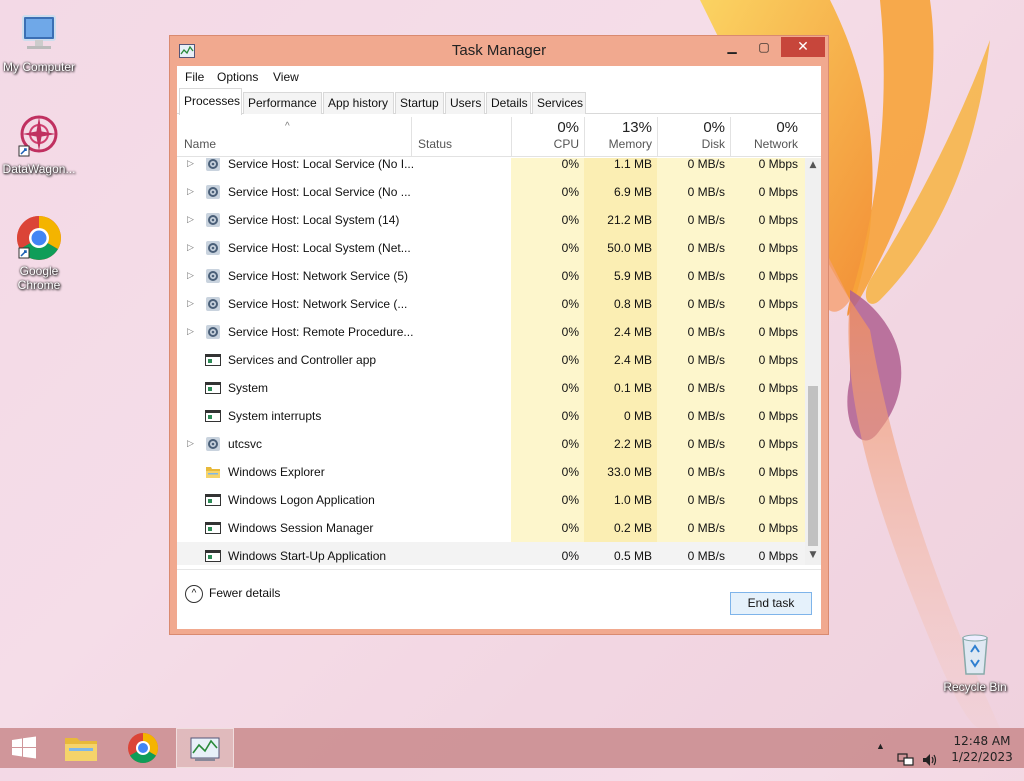 This screenshot has height=781, width=1024. Describe the element at coordinates (24, 748) in the screenshot. I see `start-button` at that location.